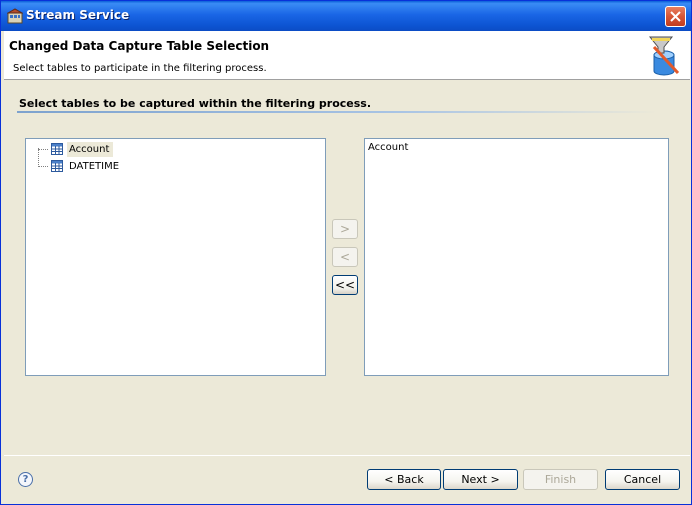 The height and width of the screenshot is (505, 692). What do you see at coordinates (388, 147) in the screenshot?
I see `list-item: Account` at bounding box center [388, 147].